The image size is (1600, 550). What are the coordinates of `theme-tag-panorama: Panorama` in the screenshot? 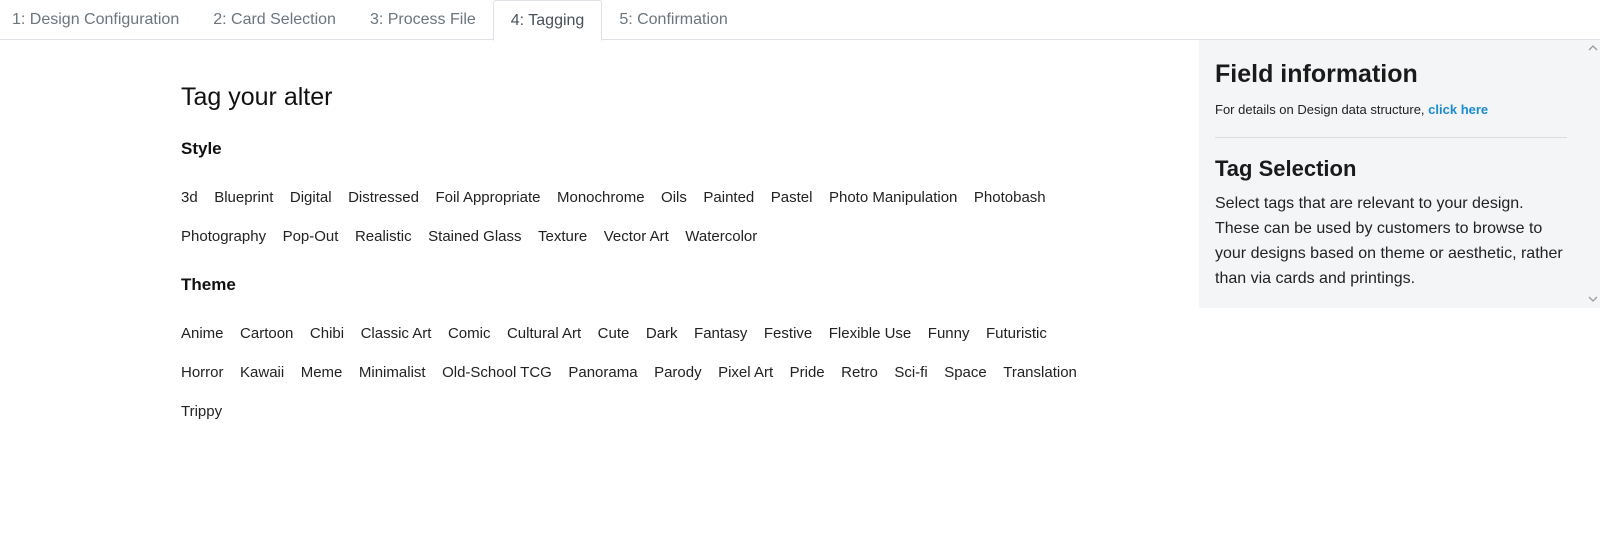 It's located at (611, 373).